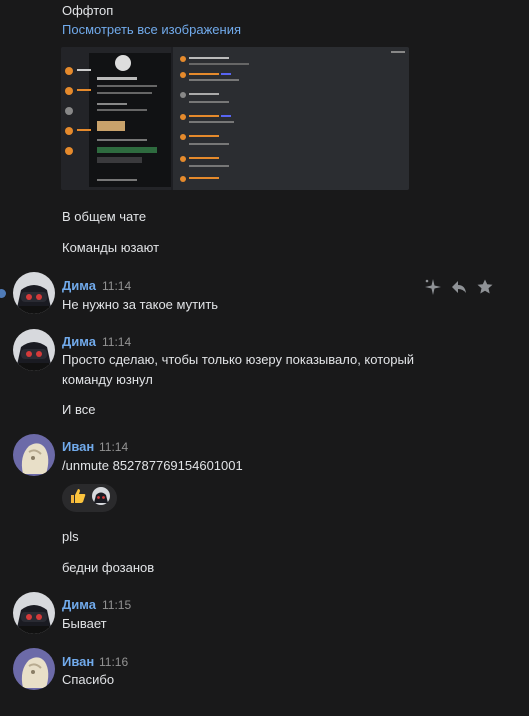  I want to click on message-time: 11:16, so click(114, 662).